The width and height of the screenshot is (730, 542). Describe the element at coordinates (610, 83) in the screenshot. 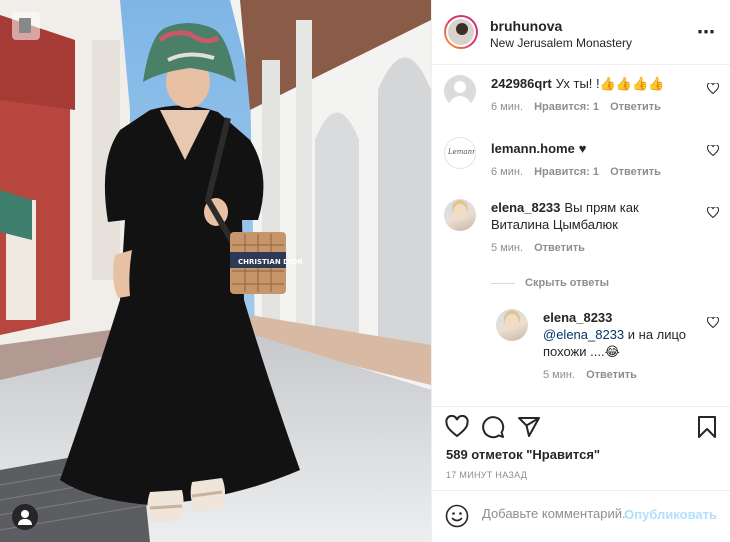

I see `comment-body: Ух ты! !👍👍👍👍` at that location.